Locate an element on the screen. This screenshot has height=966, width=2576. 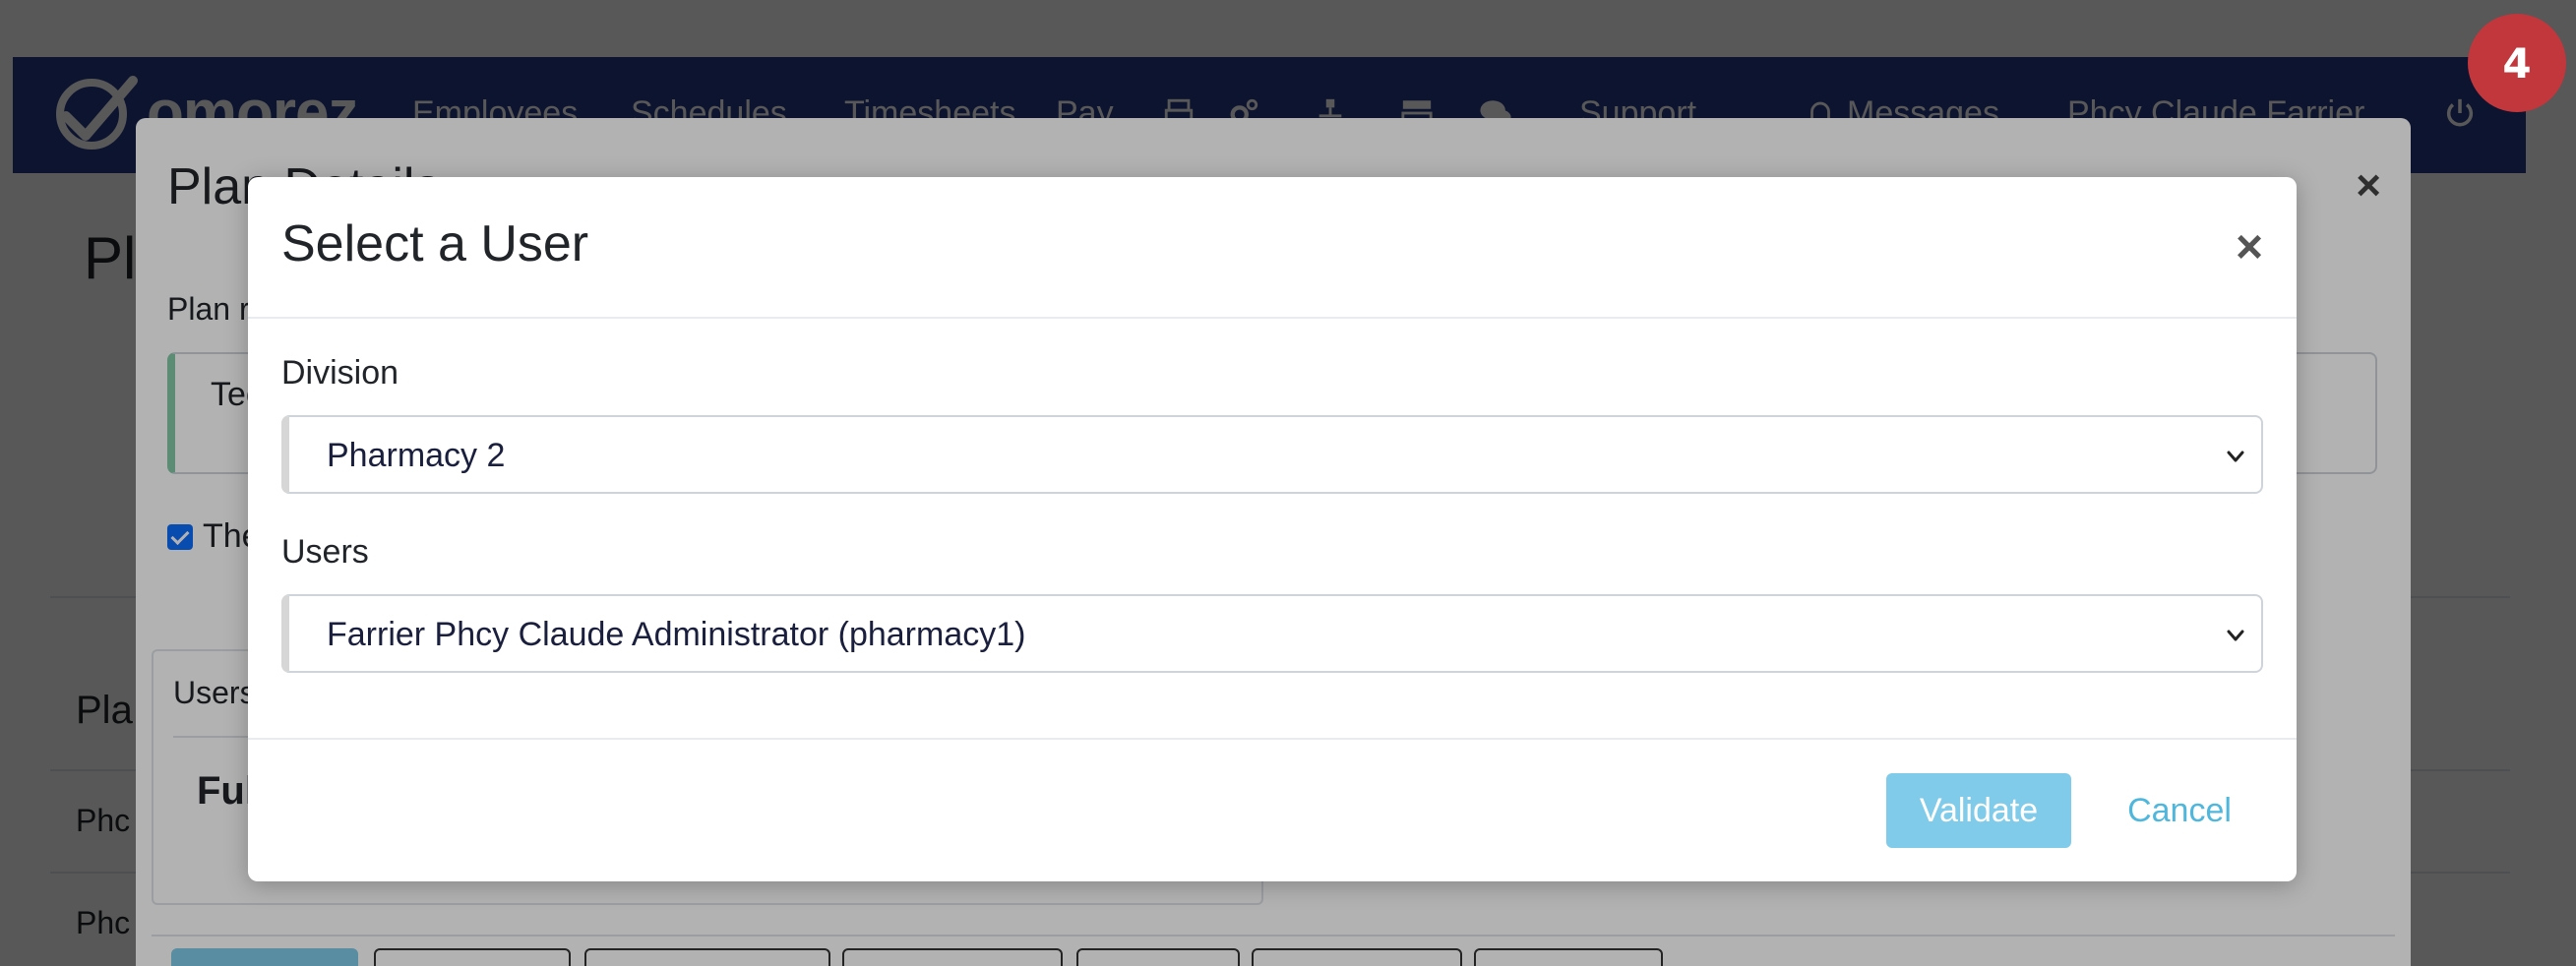
division-select: Pharmacy 2 is located at coordinates (1272, 454).